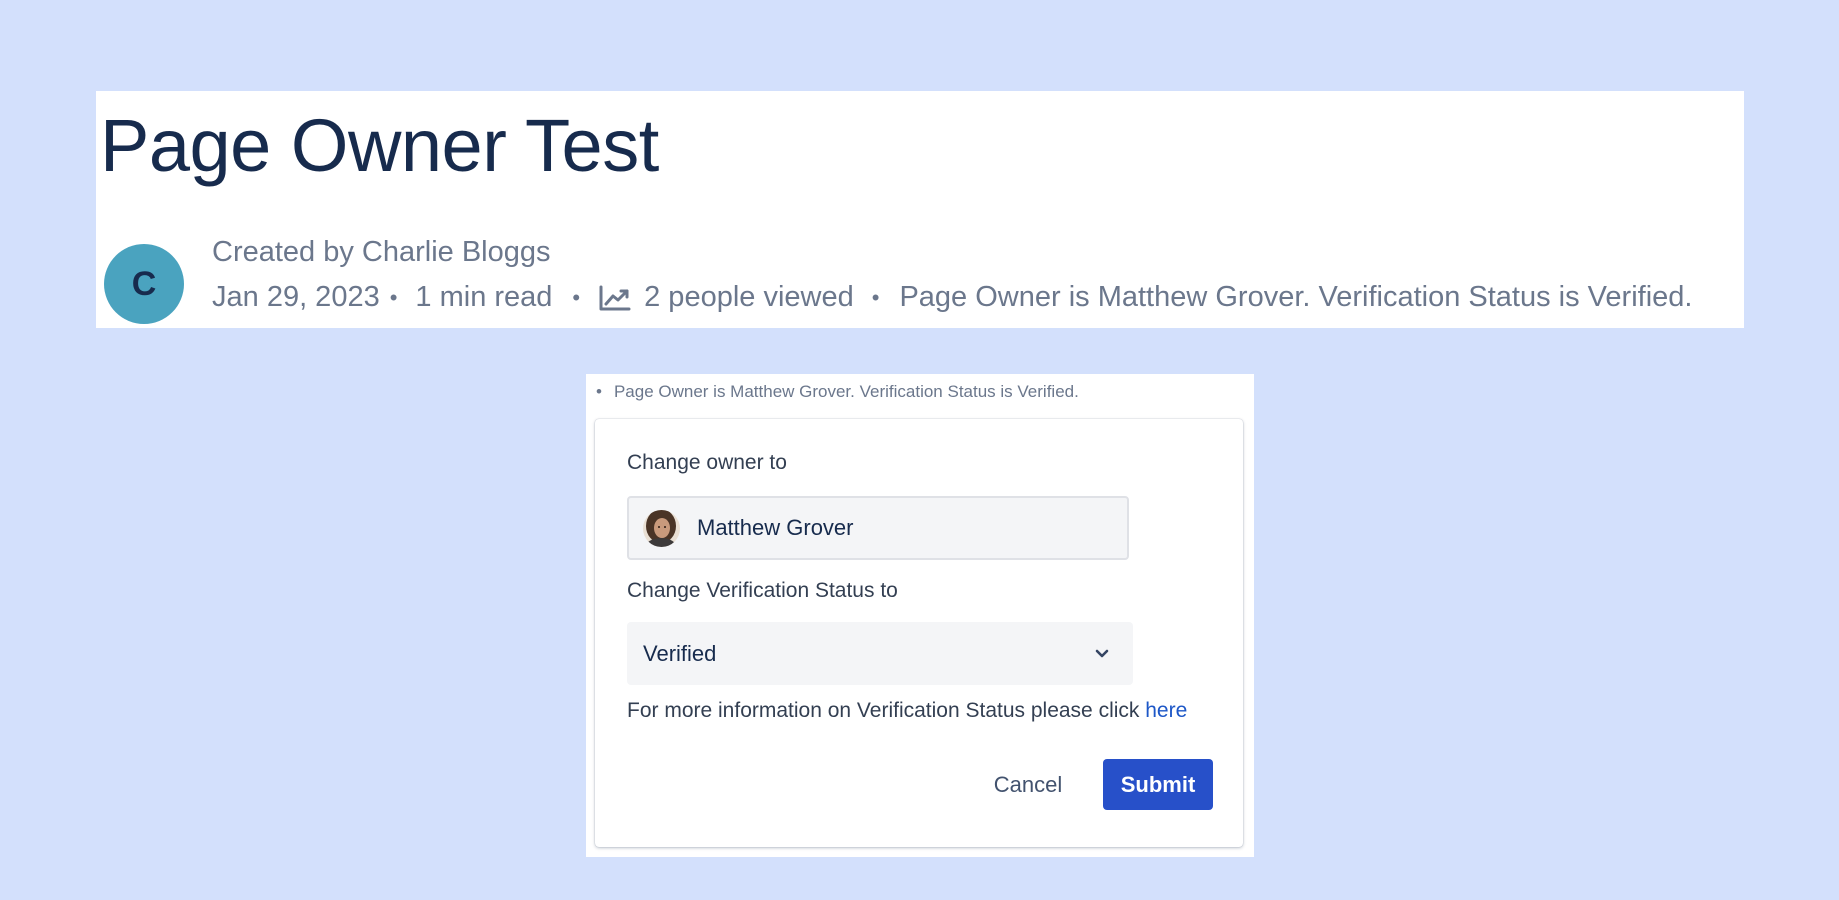  I want to click on people-viewed-link: 2 people viewed, so click(749, 297).